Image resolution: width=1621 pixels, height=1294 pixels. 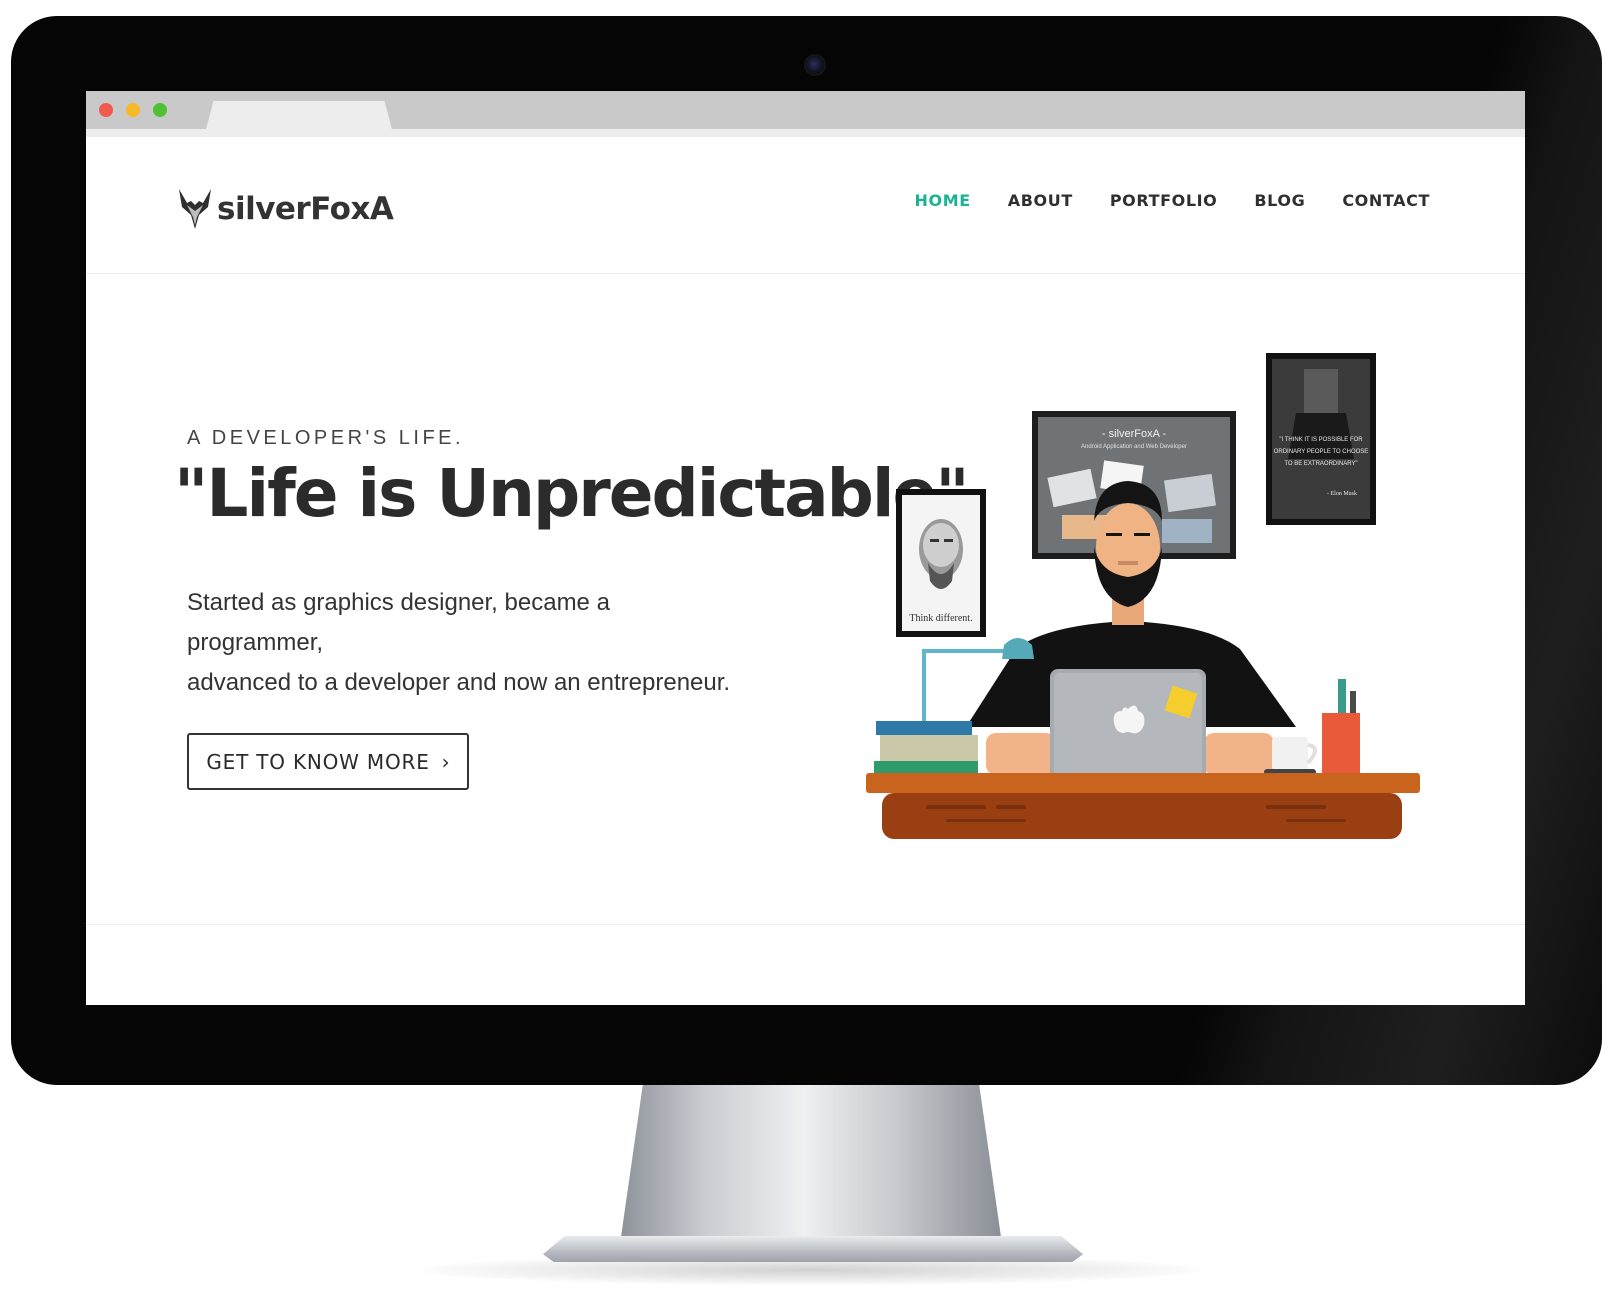 I want to click on nav-blog: BLOG, so click(x=1279, y=200).